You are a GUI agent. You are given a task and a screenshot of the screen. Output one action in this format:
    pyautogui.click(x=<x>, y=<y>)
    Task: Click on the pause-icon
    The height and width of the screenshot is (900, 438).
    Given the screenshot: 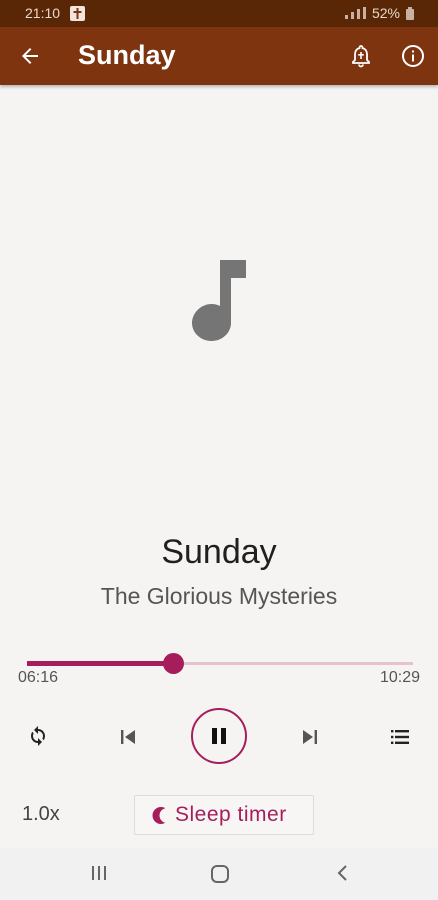 What is the action you would take?
    pyautogui.click(x=219, y=736)
    